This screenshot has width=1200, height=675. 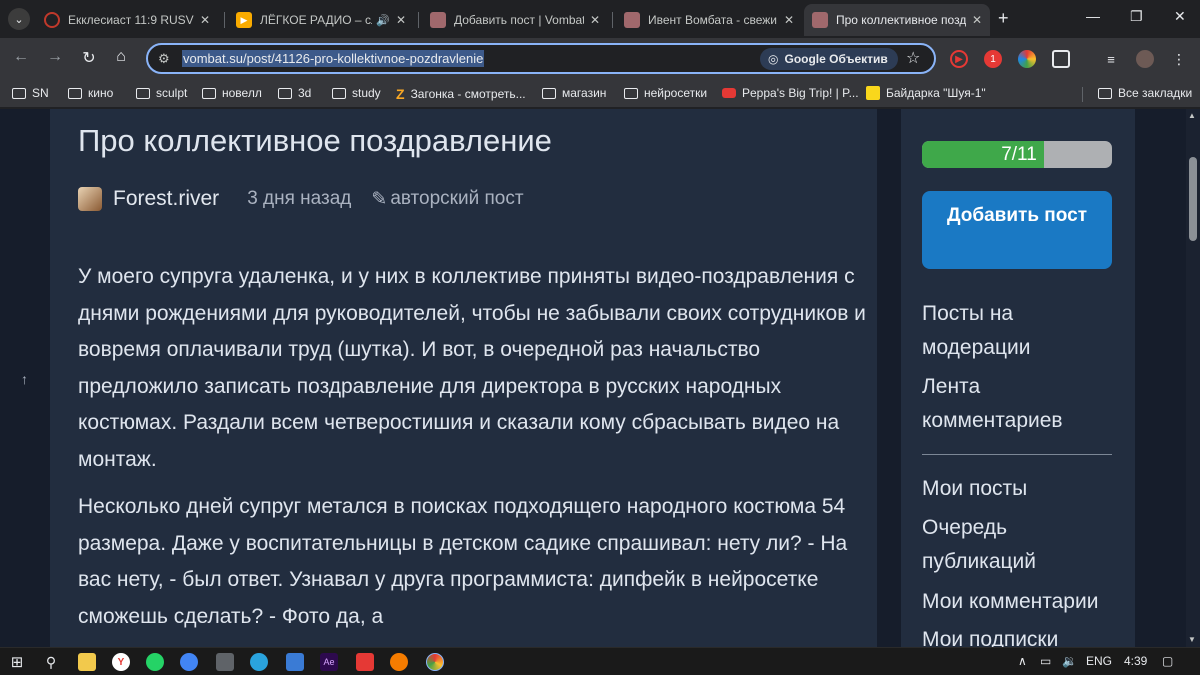 What do you see at coordinates (316, 20) in the screenshot?
I see `tab-title: ЛЁГКОЕ РАДИО – сл` at bounding box center [316, 20].